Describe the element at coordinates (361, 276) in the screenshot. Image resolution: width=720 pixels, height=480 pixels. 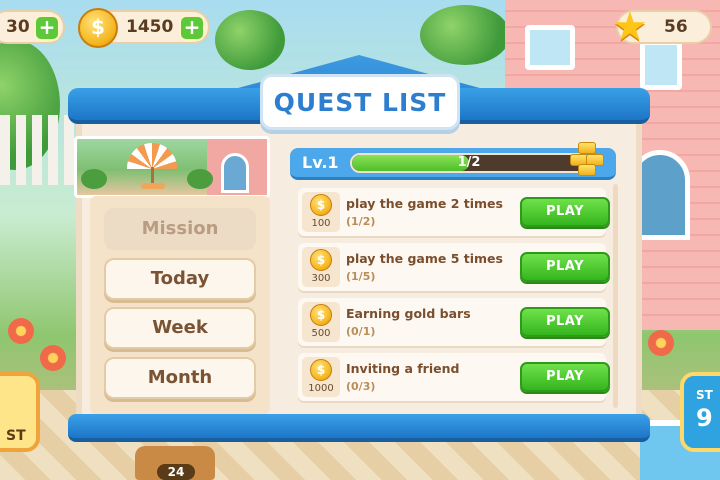
I see `quest-progress: (1/5)` at that location.